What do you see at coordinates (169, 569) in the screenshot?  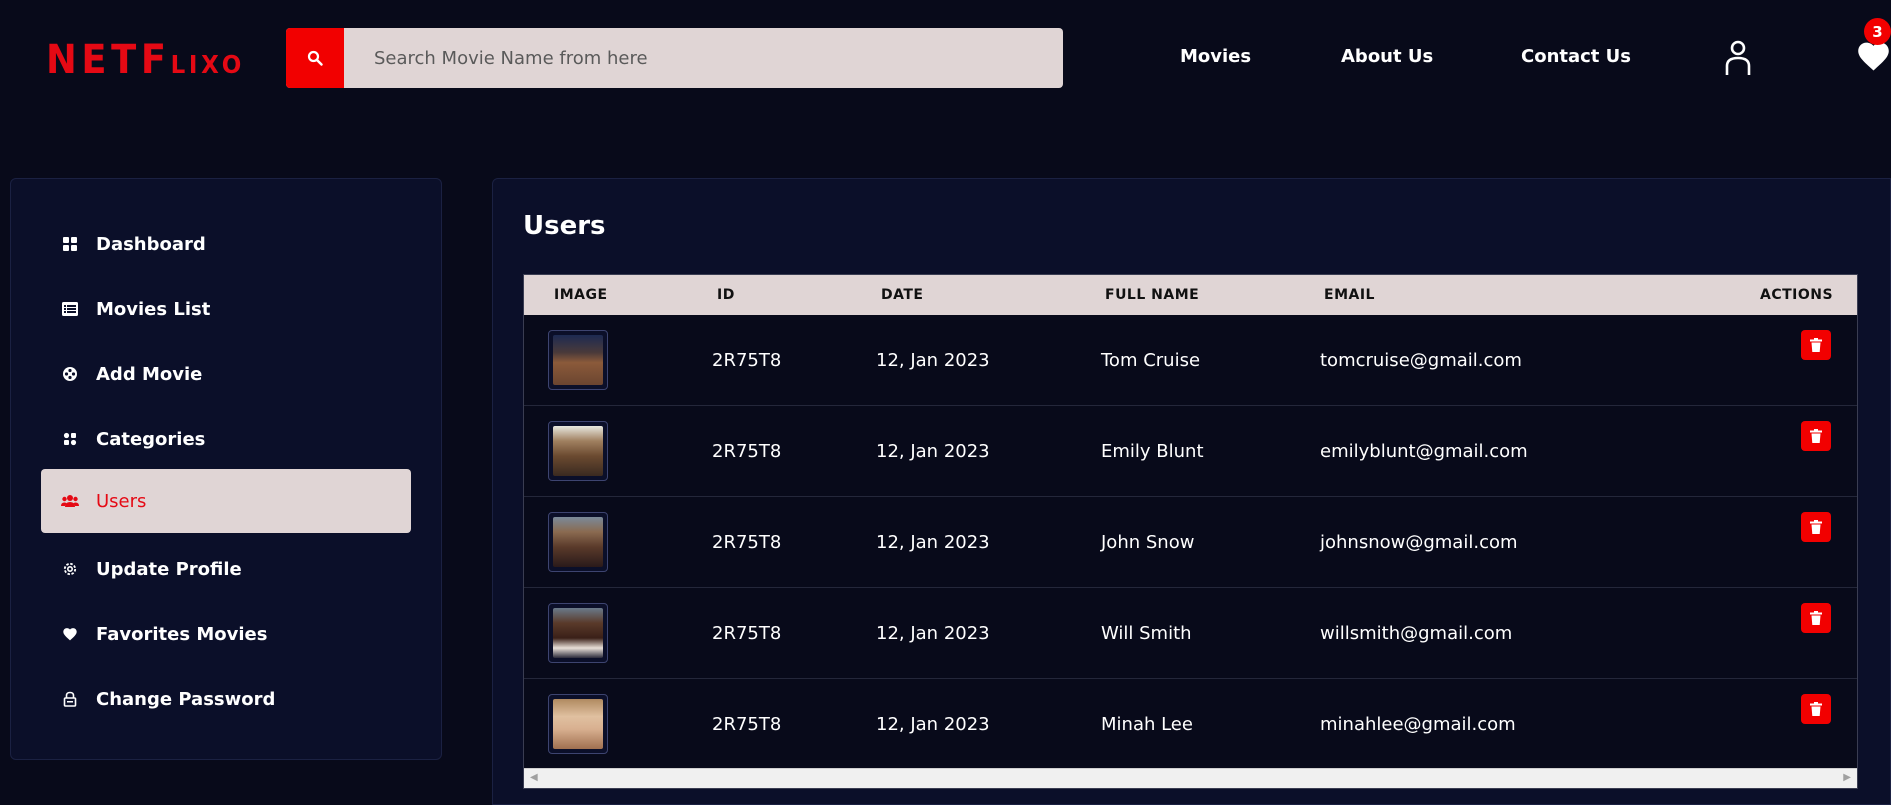 I see `sidebar-item-label: Update Profile` at bounding box center [169, 569].